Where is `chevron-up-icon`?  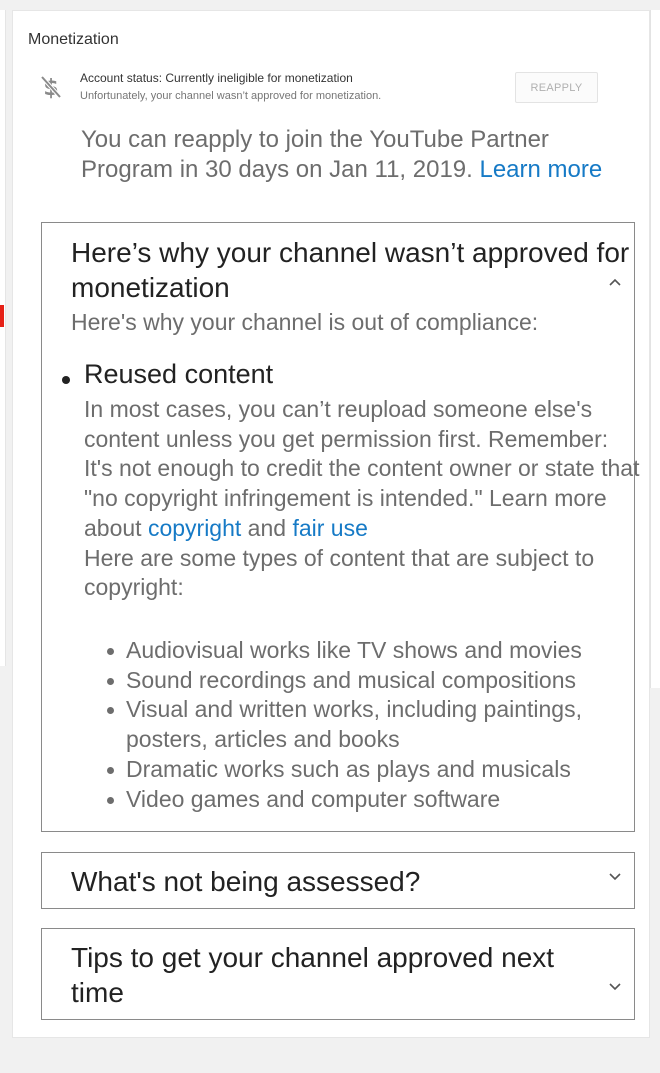 chevron-up-icon is located at coordinates (615, 282).